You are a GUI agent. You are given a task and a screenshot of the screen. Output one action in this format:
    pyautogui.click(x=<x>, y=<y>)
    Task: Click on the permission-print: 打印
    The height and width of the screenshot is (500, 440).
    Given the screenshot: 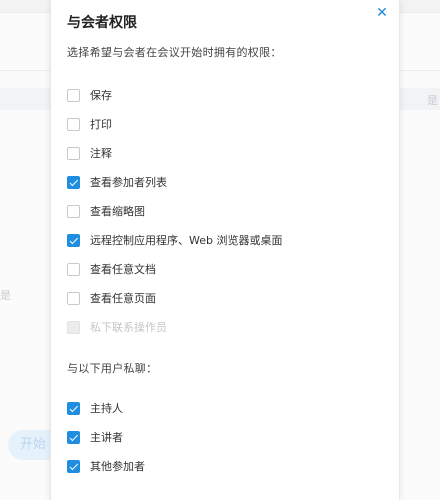 What is the action you would take?
    pyautogui.click(x=89, y=124)
    